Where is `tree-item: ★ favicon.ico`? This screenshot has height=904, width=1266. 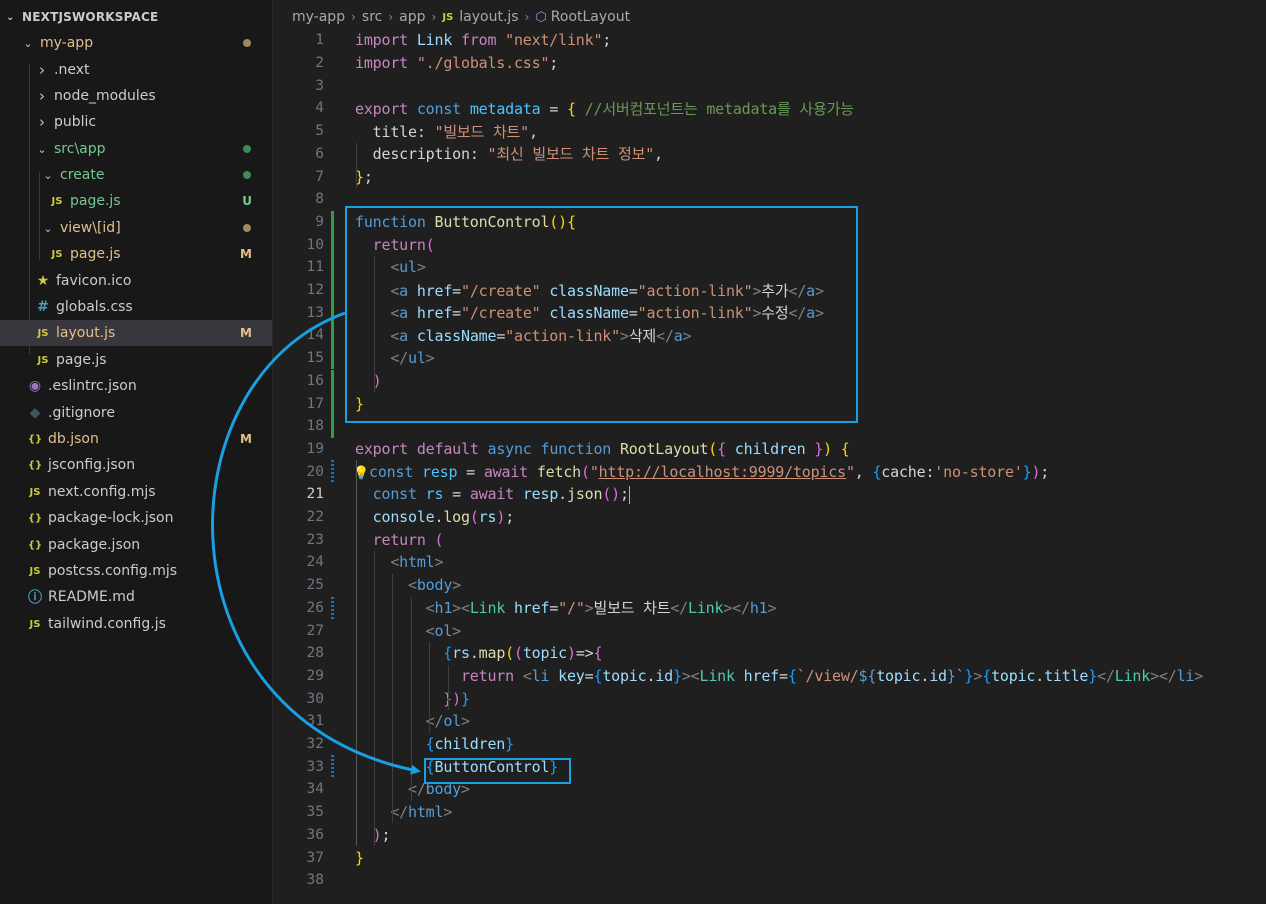
tree-item: ★ favicon.ico is located at coordinates (136, 281).